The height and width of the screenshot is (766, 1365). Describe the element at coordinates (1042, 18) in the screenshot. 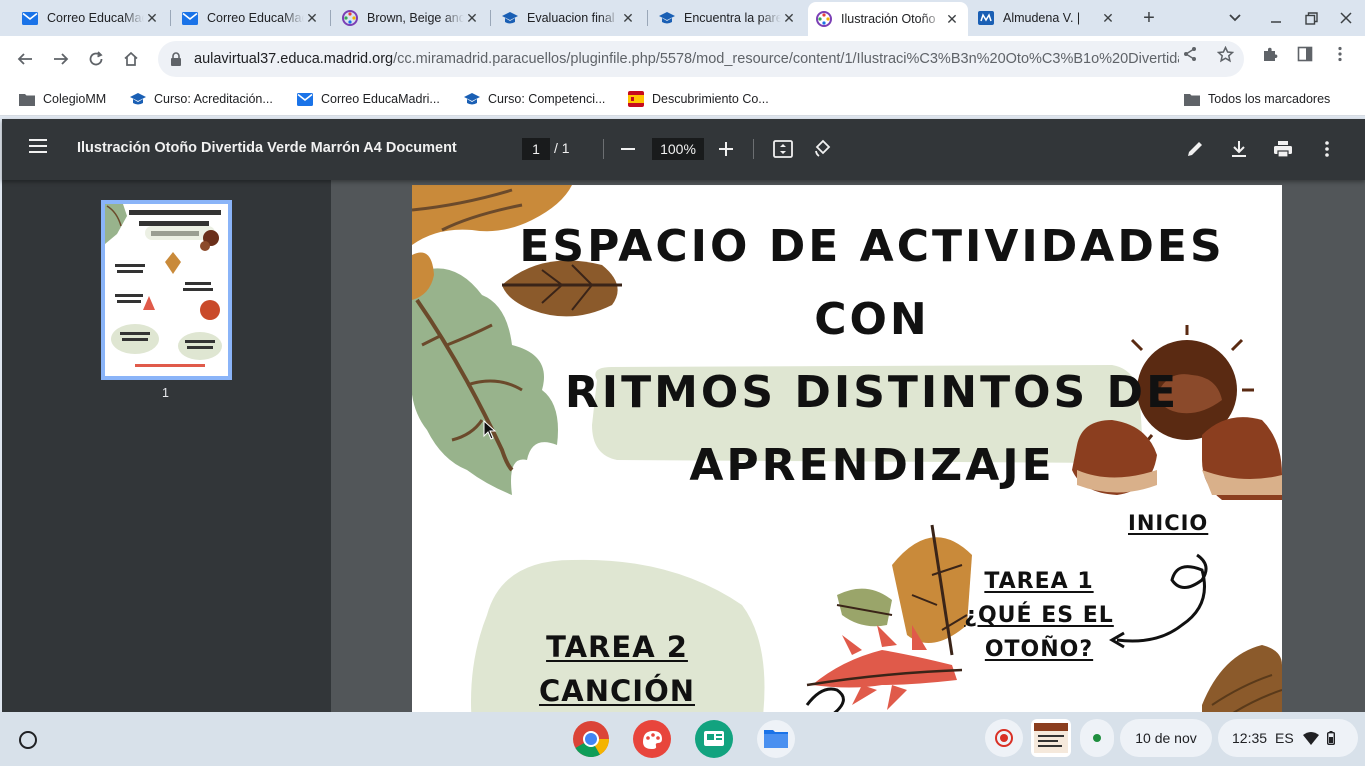

I see `tab-title: Almudena V. |` at that location.